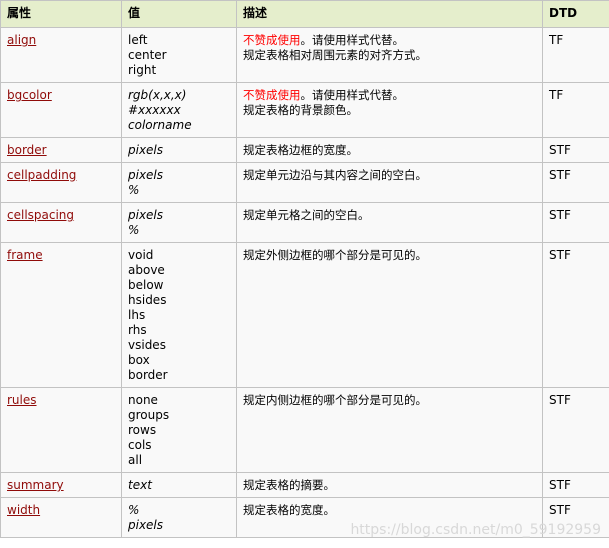 This screenshot has height=548, width=609. I want to click on attribute-cell: width, so click(61, 517).